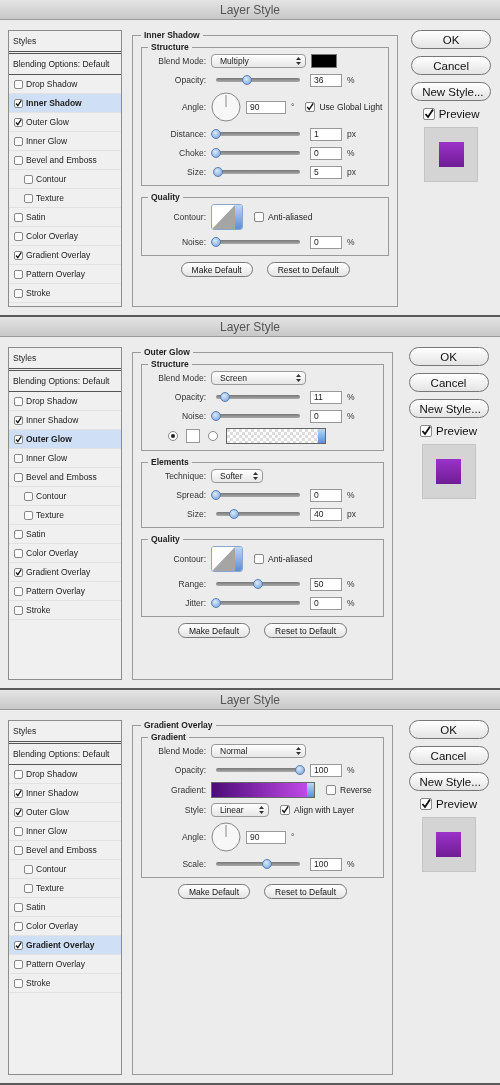  Describe the element at coordinates (326, 397) in the screenshot. I see `input-field: 11` at that location.